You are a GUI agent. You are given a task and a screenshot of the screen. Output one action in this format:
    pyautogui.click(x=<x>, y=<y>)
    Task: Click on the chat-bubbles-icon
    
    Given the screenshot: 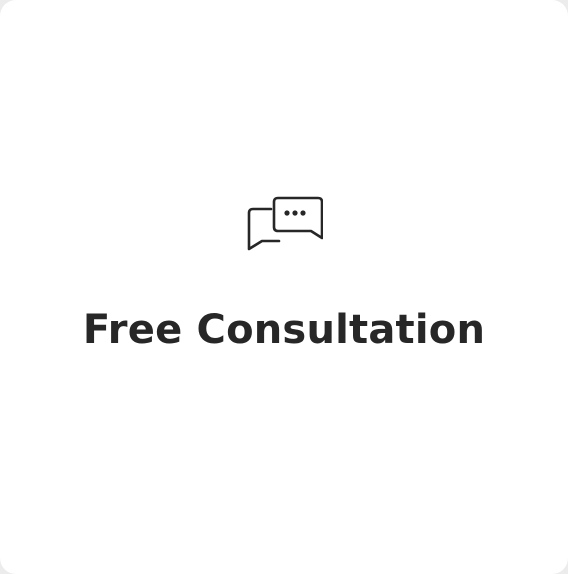 What is the action you would take?
    pyautogui.click(x=284, y=224)
    